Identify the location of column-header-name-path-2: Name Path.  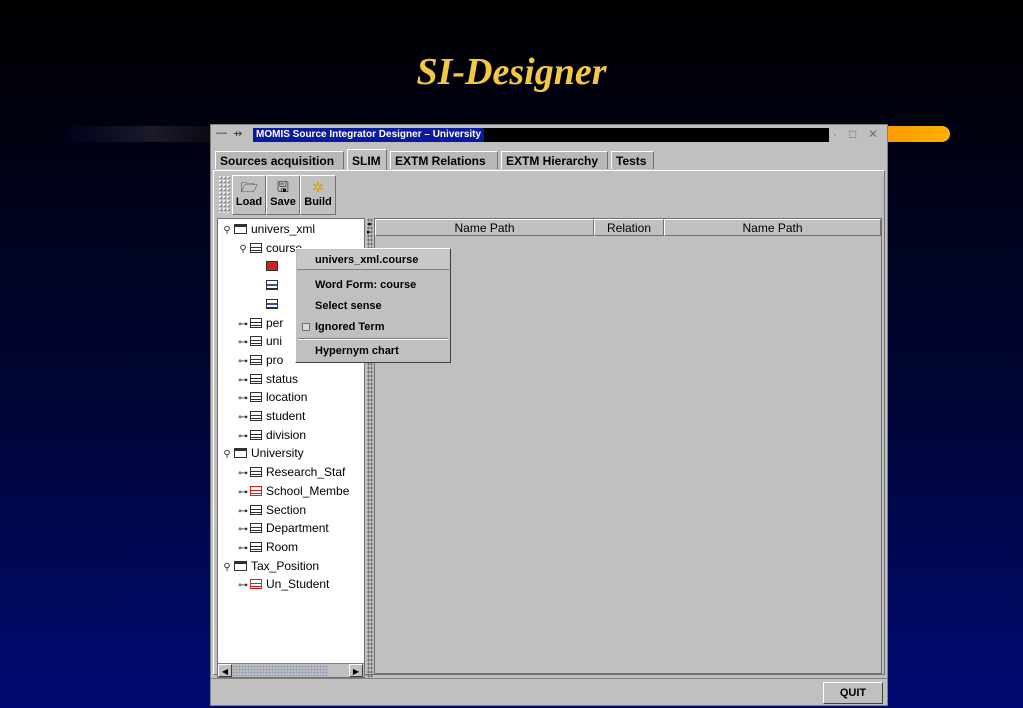
(772, 227).